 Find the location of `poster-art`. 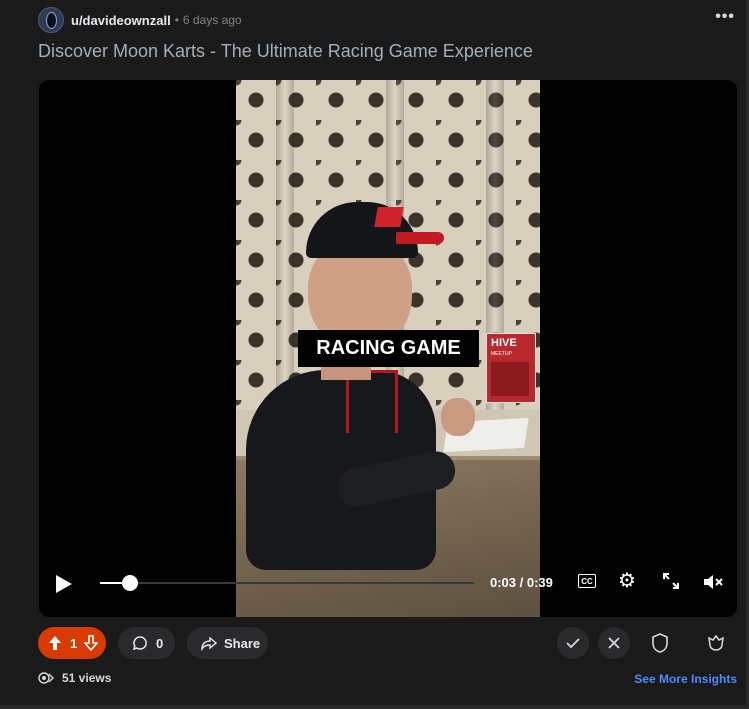

poster-art is located at coordinates (510, 379).